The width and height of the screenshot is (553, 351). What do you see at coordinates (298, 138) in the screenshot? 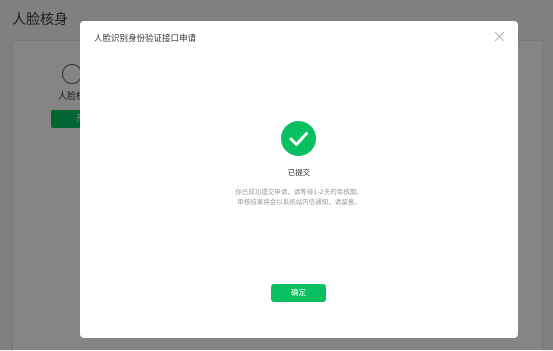
I see `check-circle-icon` at bounding box center [298, 138].